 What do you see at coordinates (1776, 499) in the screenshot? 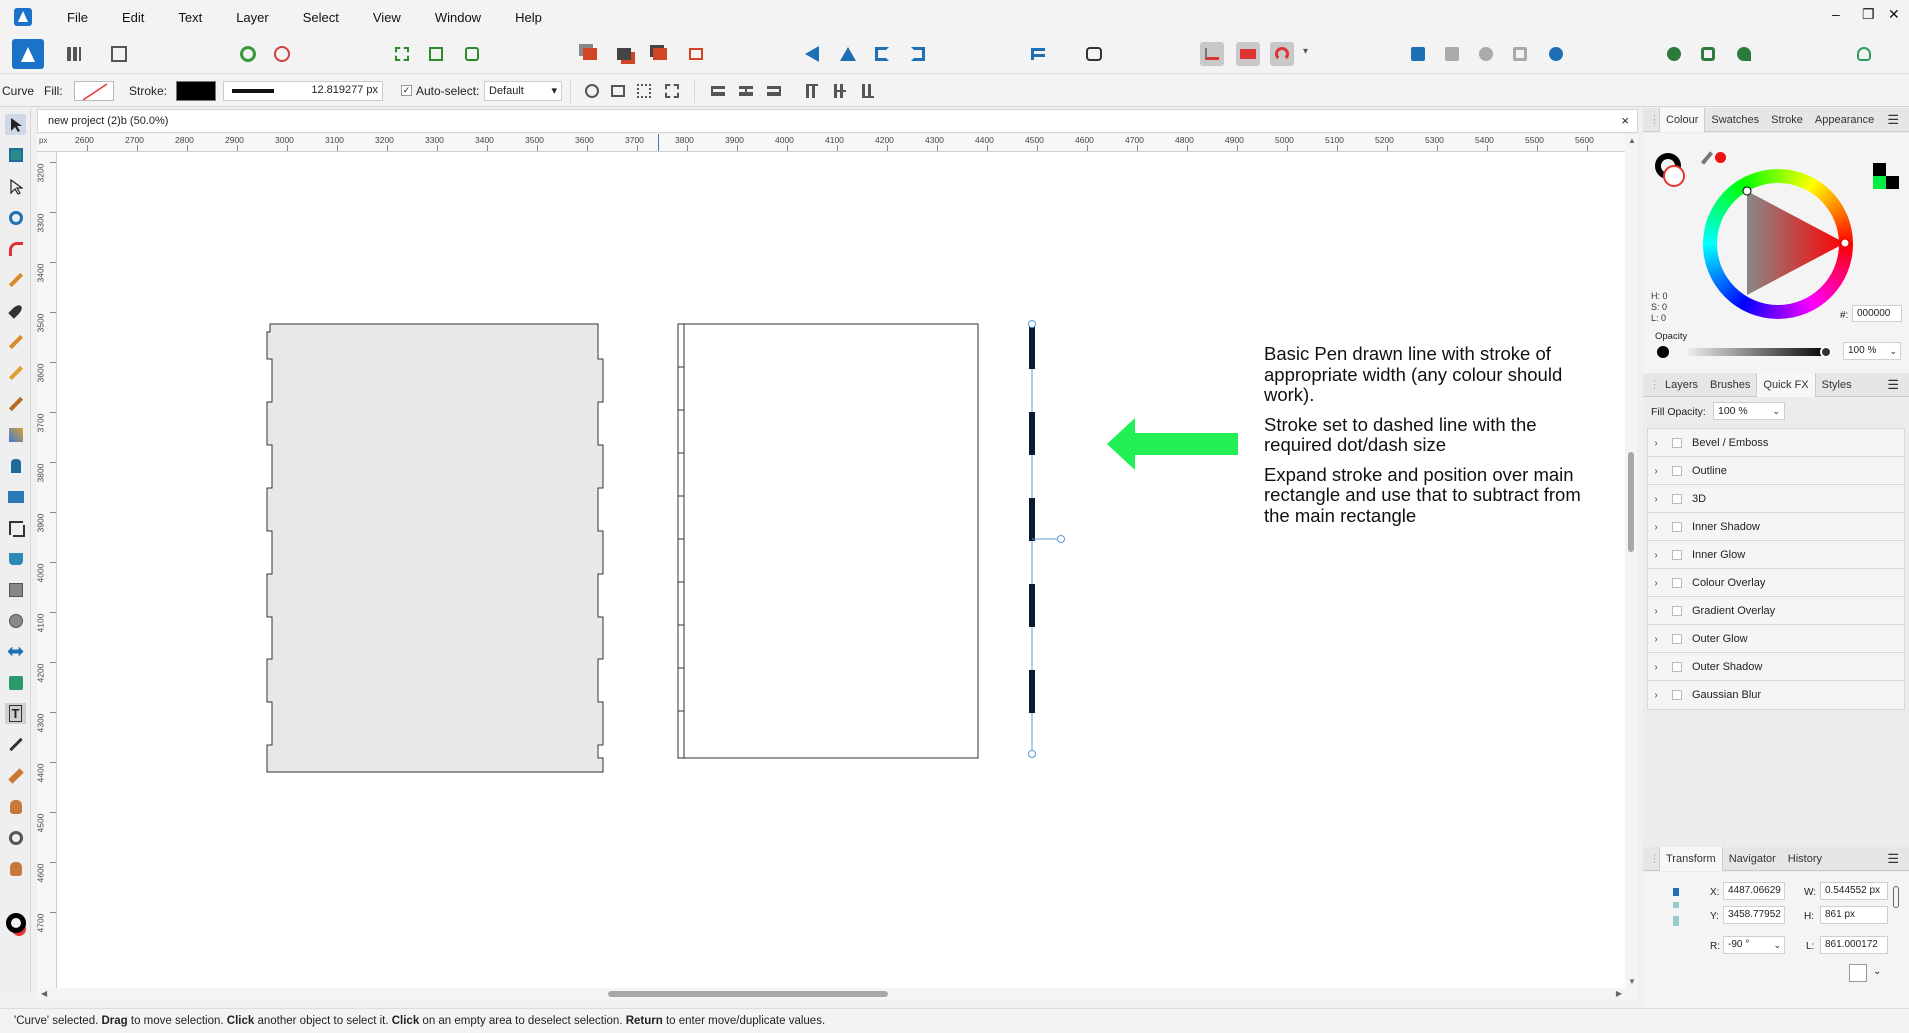
I see `fx-row: › 3D` at bounding box center [1776, 499].